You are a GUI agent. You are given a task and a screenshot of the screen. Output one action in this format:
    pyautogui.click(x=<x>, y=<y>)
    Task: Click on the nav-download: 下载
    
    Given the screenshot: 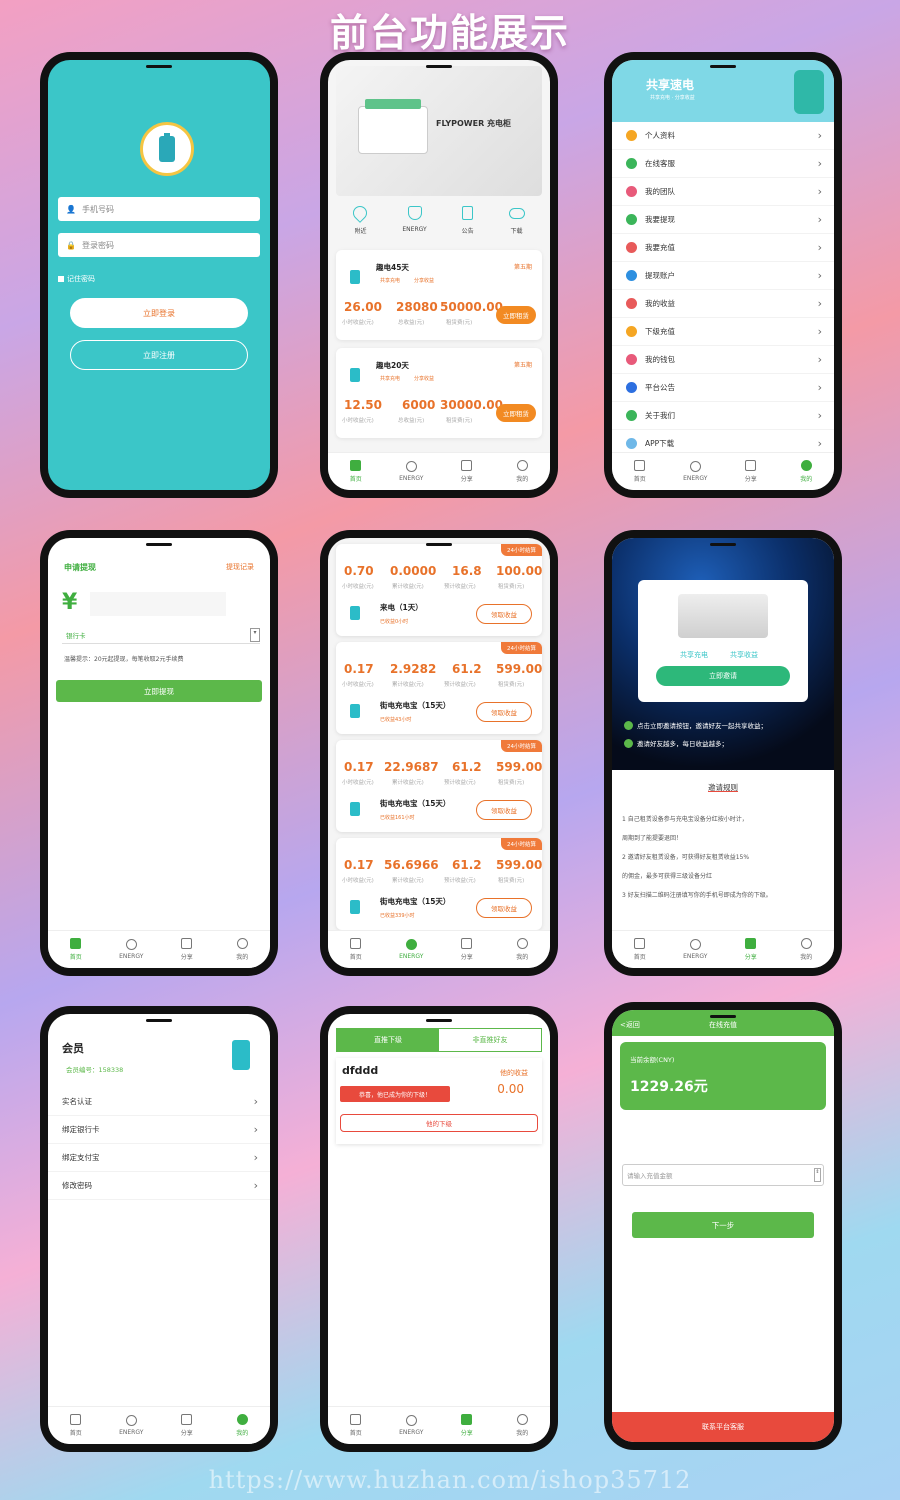 What is the action you would take?
    pyautogui.click(x=516, y=220)
    